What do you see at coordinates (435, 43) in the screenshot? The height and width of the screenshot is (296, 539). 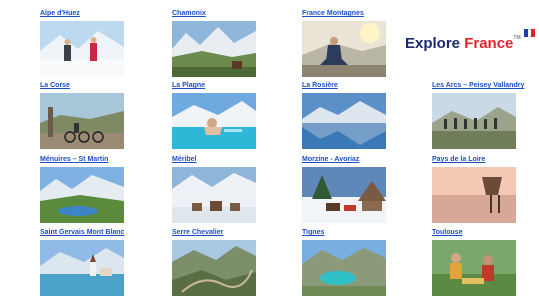 I see `logo-text-explore: Explore` at bounding box center [435, 43].